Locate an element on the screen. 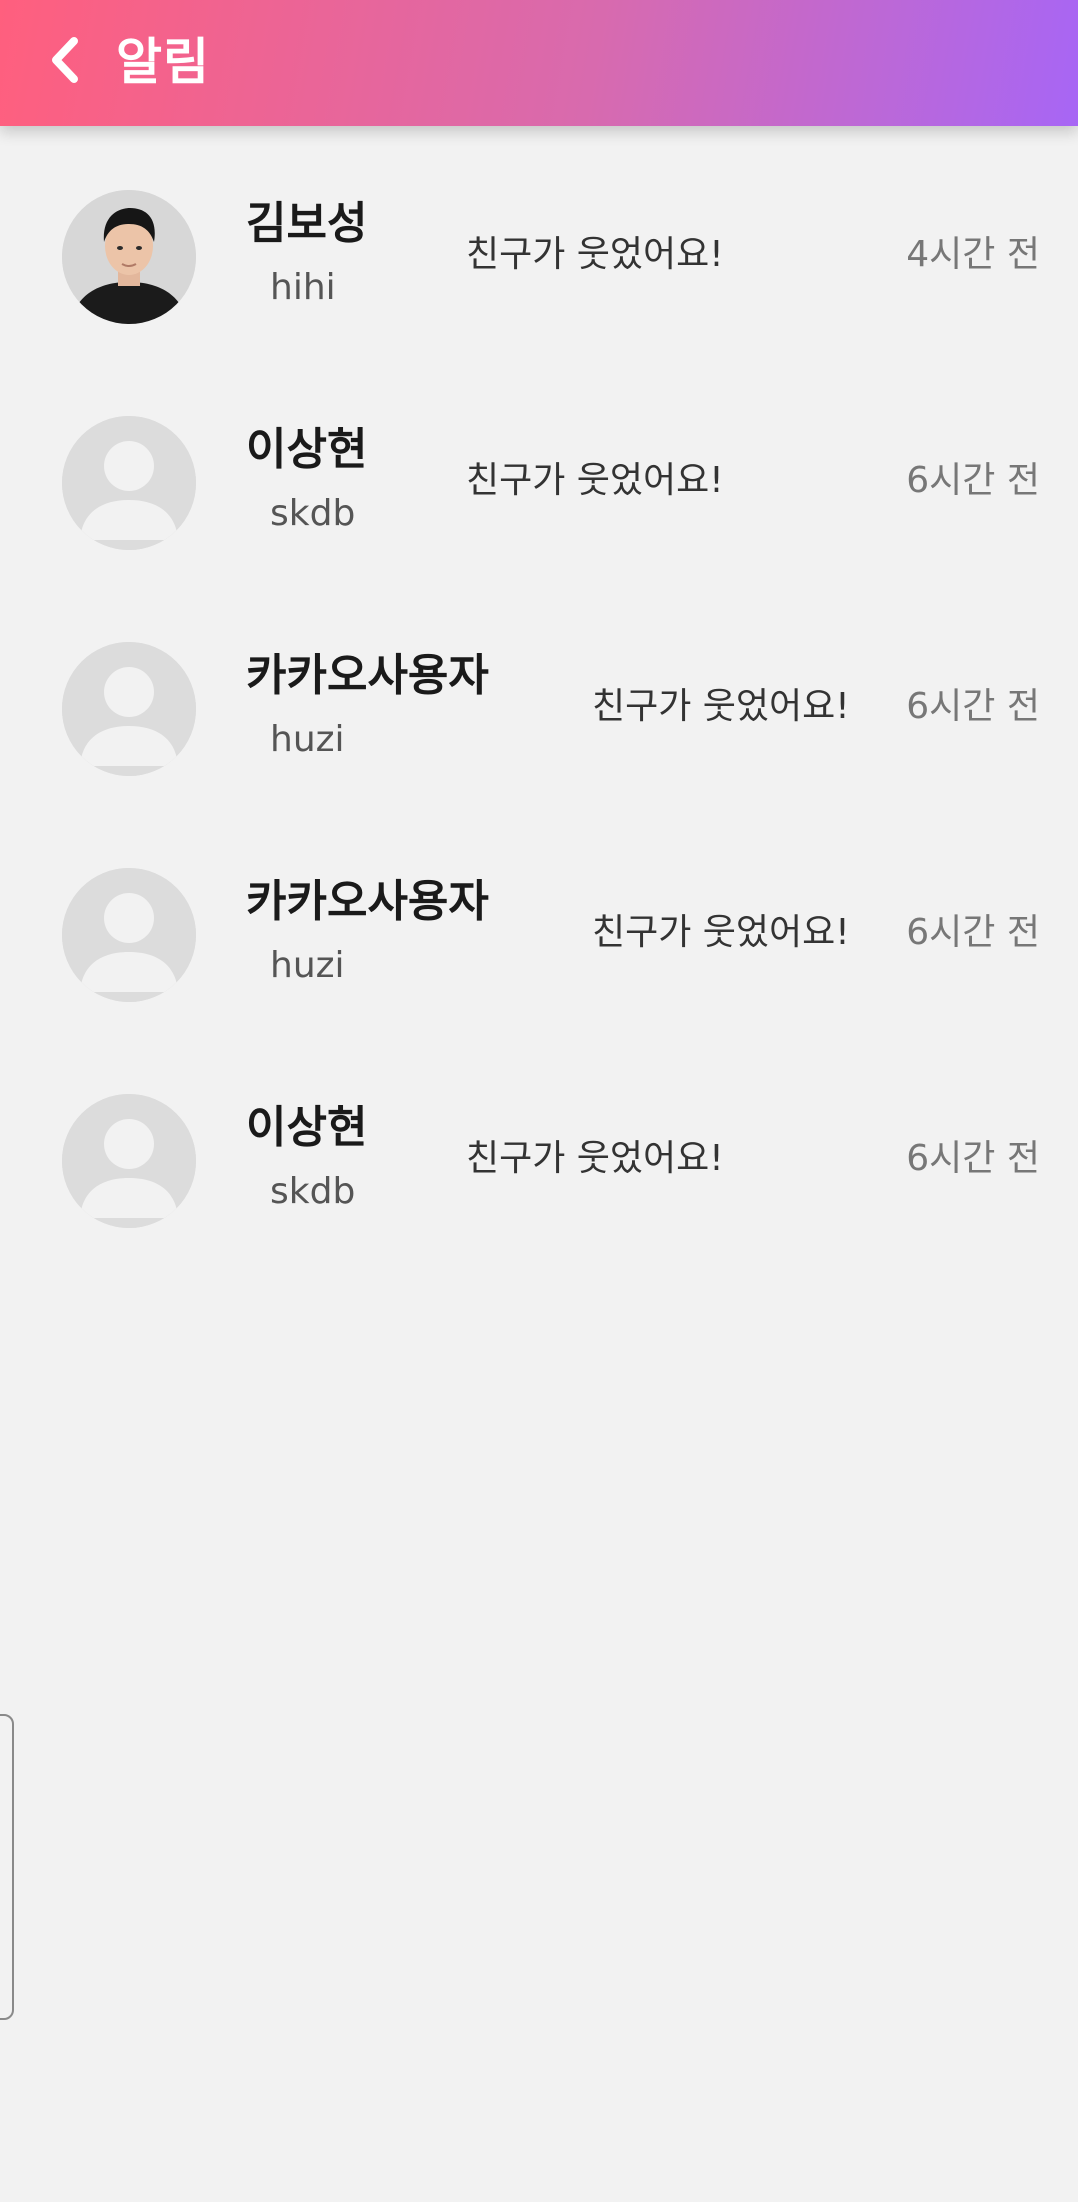 This screenshot has height=2202, width=1078. friend-user-id: hihi is located at coordinates (303, 287).